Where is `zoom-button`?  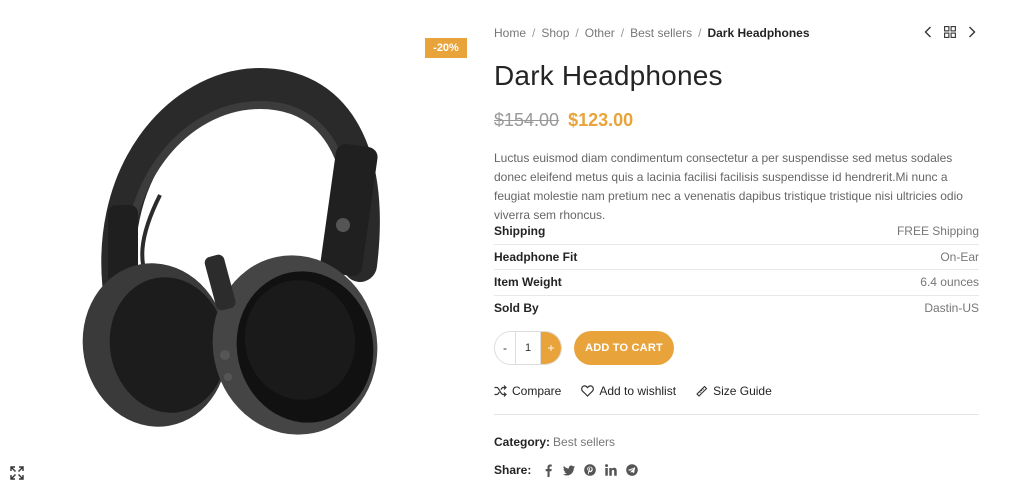
zoom-button is located at coordinates (17, 473).